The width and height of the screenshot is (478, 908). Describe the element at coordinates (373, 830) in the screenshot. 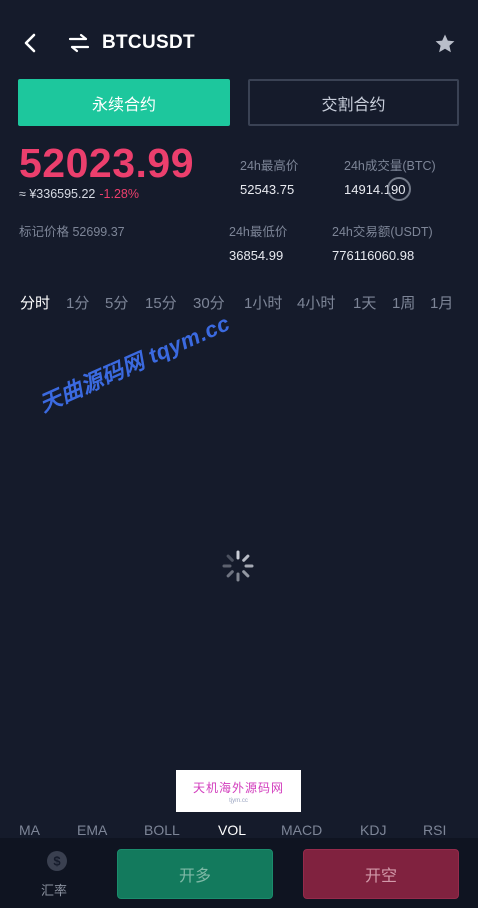

I see `indicator-kdj: KDJ` at that location.